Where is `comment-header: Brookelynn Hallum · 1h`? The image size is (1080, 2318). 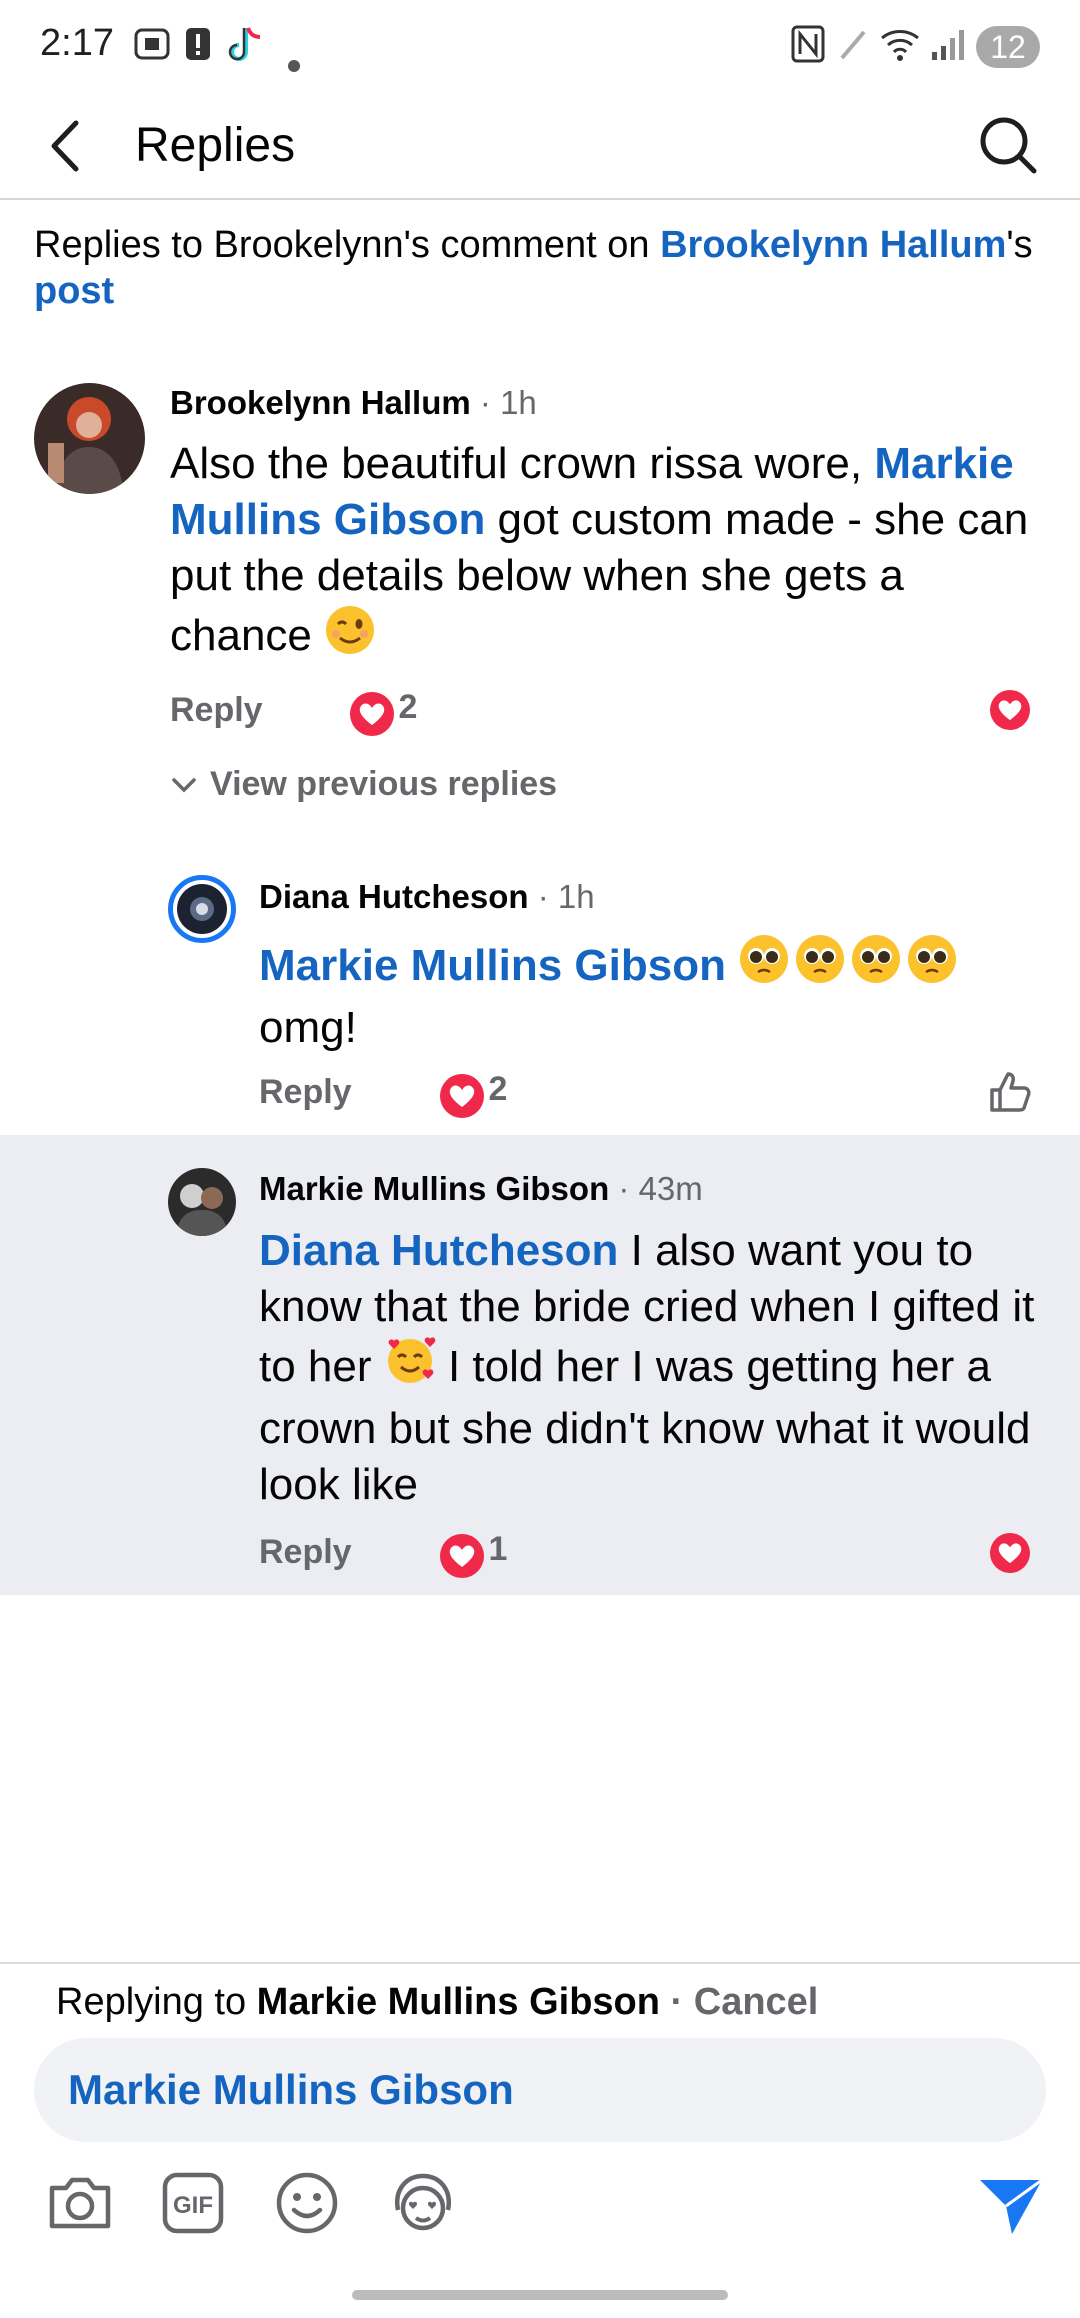
comment-header: Brookelynn Hallum · 1h is located at coordinates (353, 406).